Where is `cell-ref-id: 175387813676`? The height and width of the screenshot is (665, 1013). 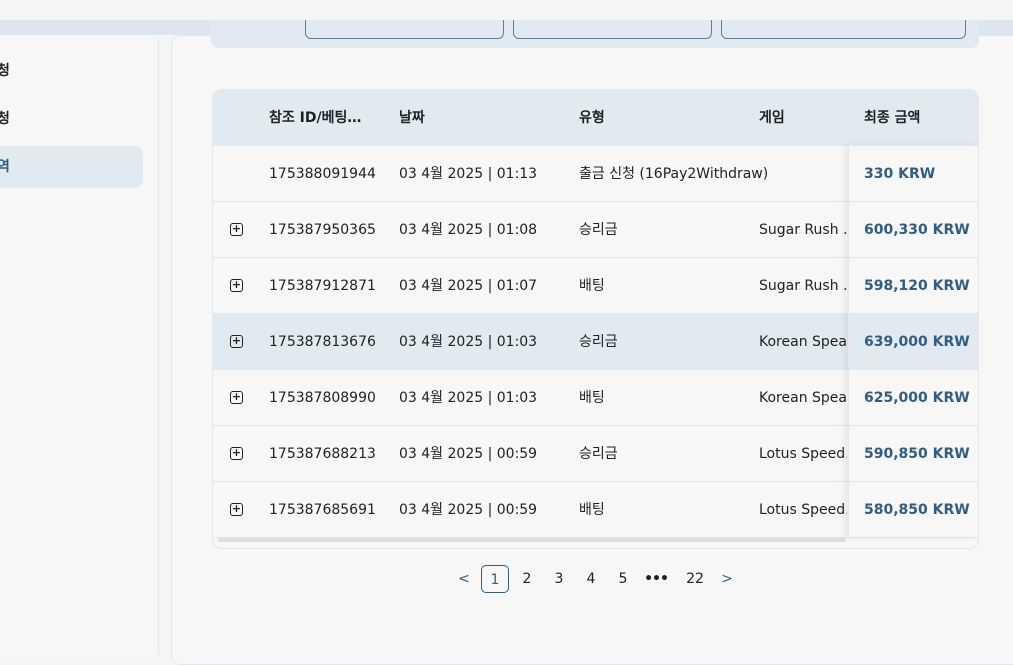 cell-ref-id: 175387813676 is located at coordinates (322, 342).